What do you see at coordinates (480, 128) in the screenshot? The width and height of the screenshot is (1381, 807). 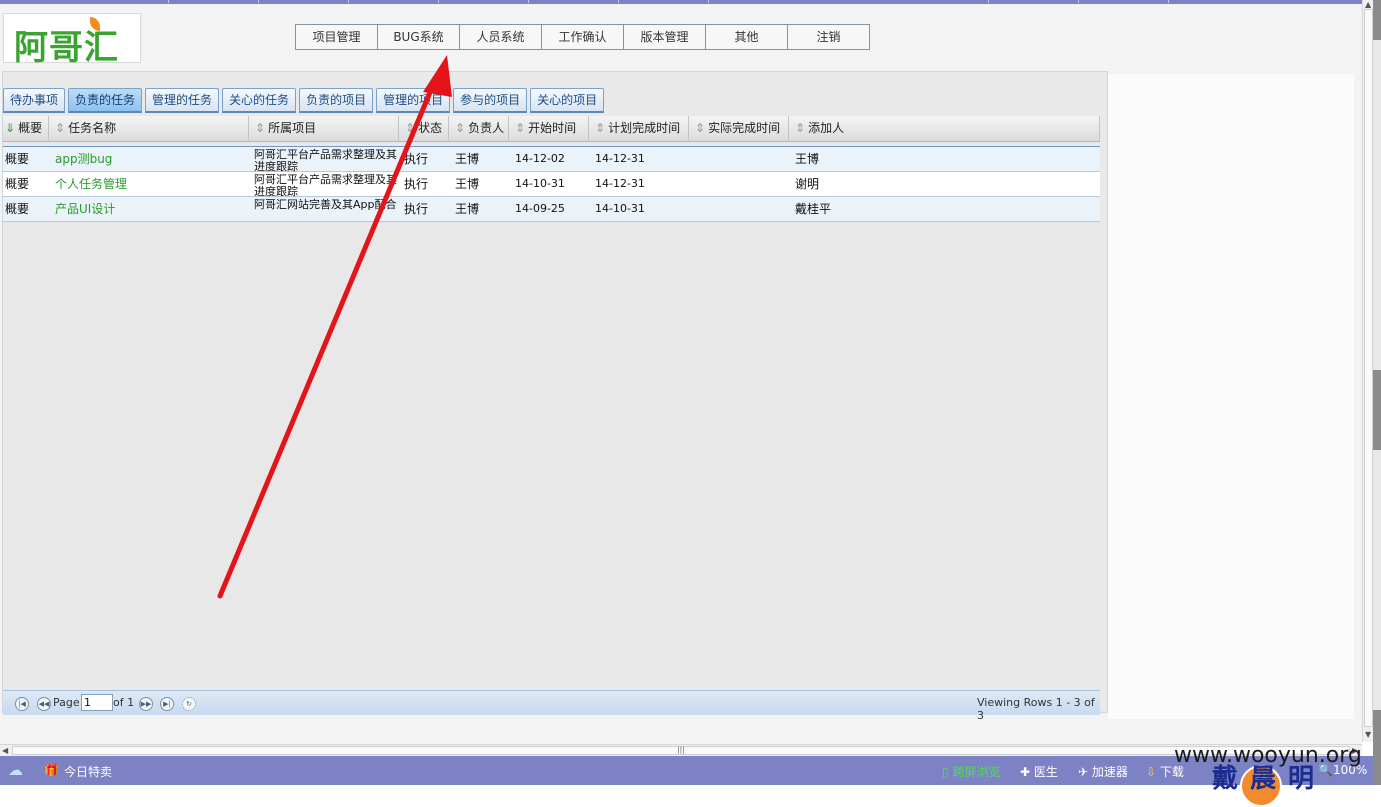 I see `col-owner-header: ⇕ 负责人` at bounding box center [480, 128].